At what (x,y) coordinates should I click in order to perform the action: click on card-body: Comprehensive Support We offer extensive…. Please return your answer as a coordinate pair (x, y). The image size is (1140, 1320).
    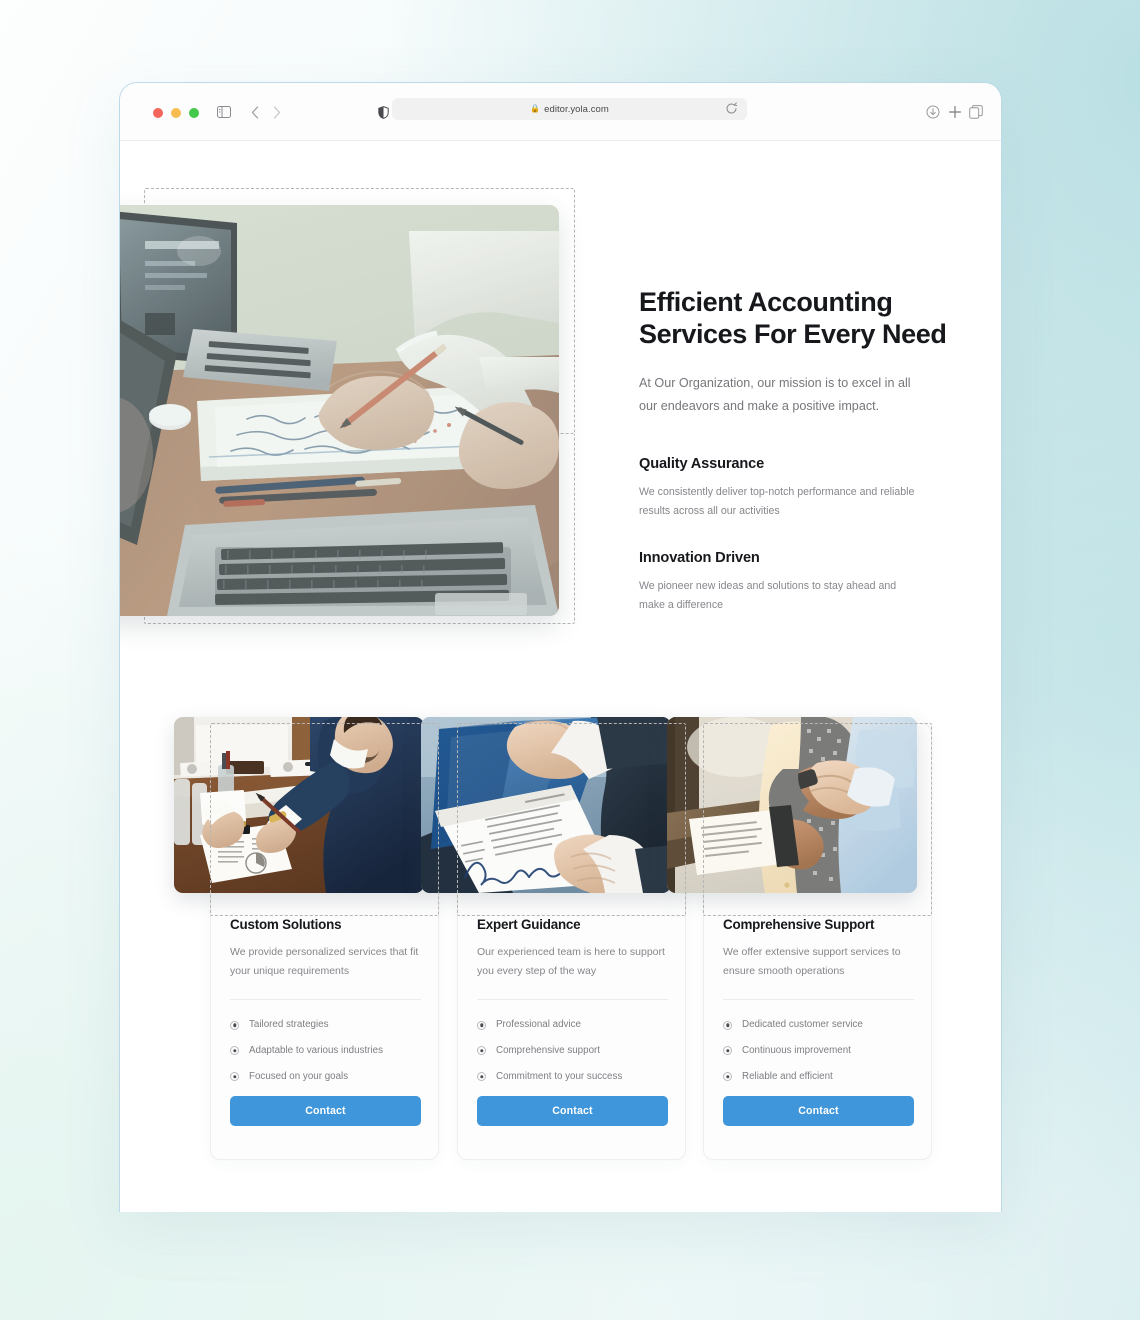
    Looking at the image, I should click on (818, 1022).